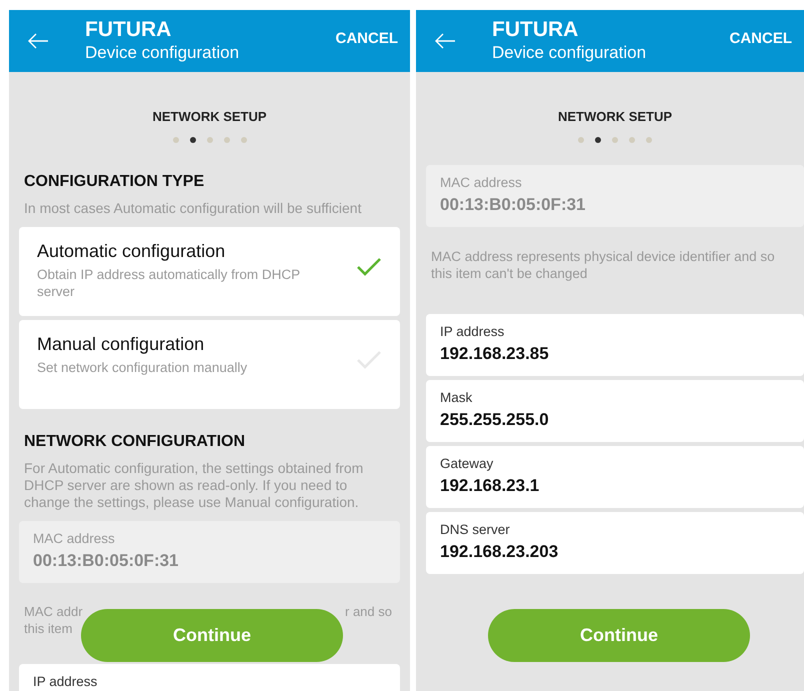 This screenshot has height=691, width=804. What do you see at coordinates (467, 463) in the screenshot?
I see `field-label: Gateway` at bounding box center [467, 463].